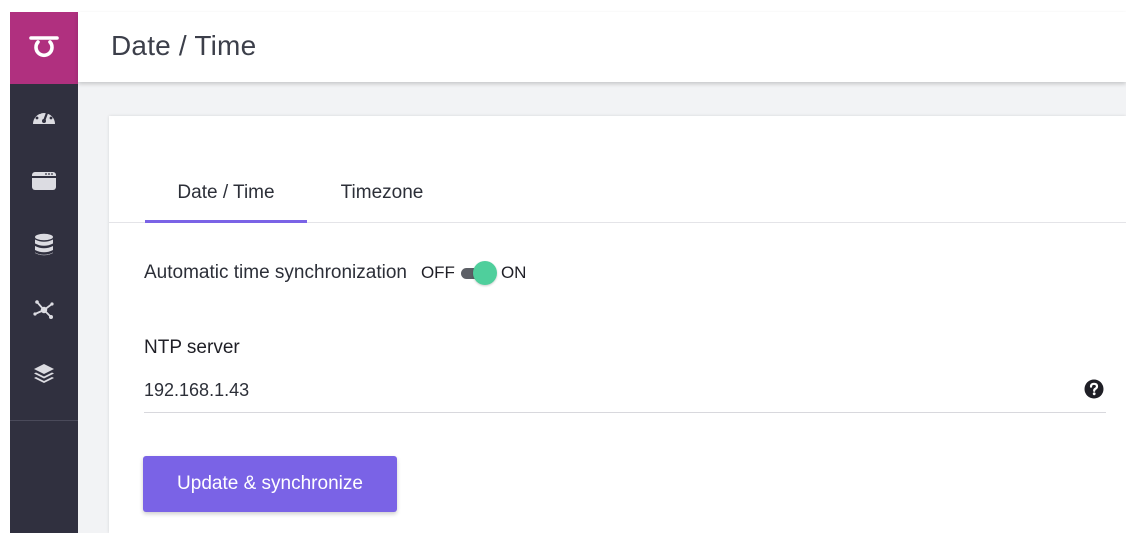  I want to click on sidebar, so click(44, 272).